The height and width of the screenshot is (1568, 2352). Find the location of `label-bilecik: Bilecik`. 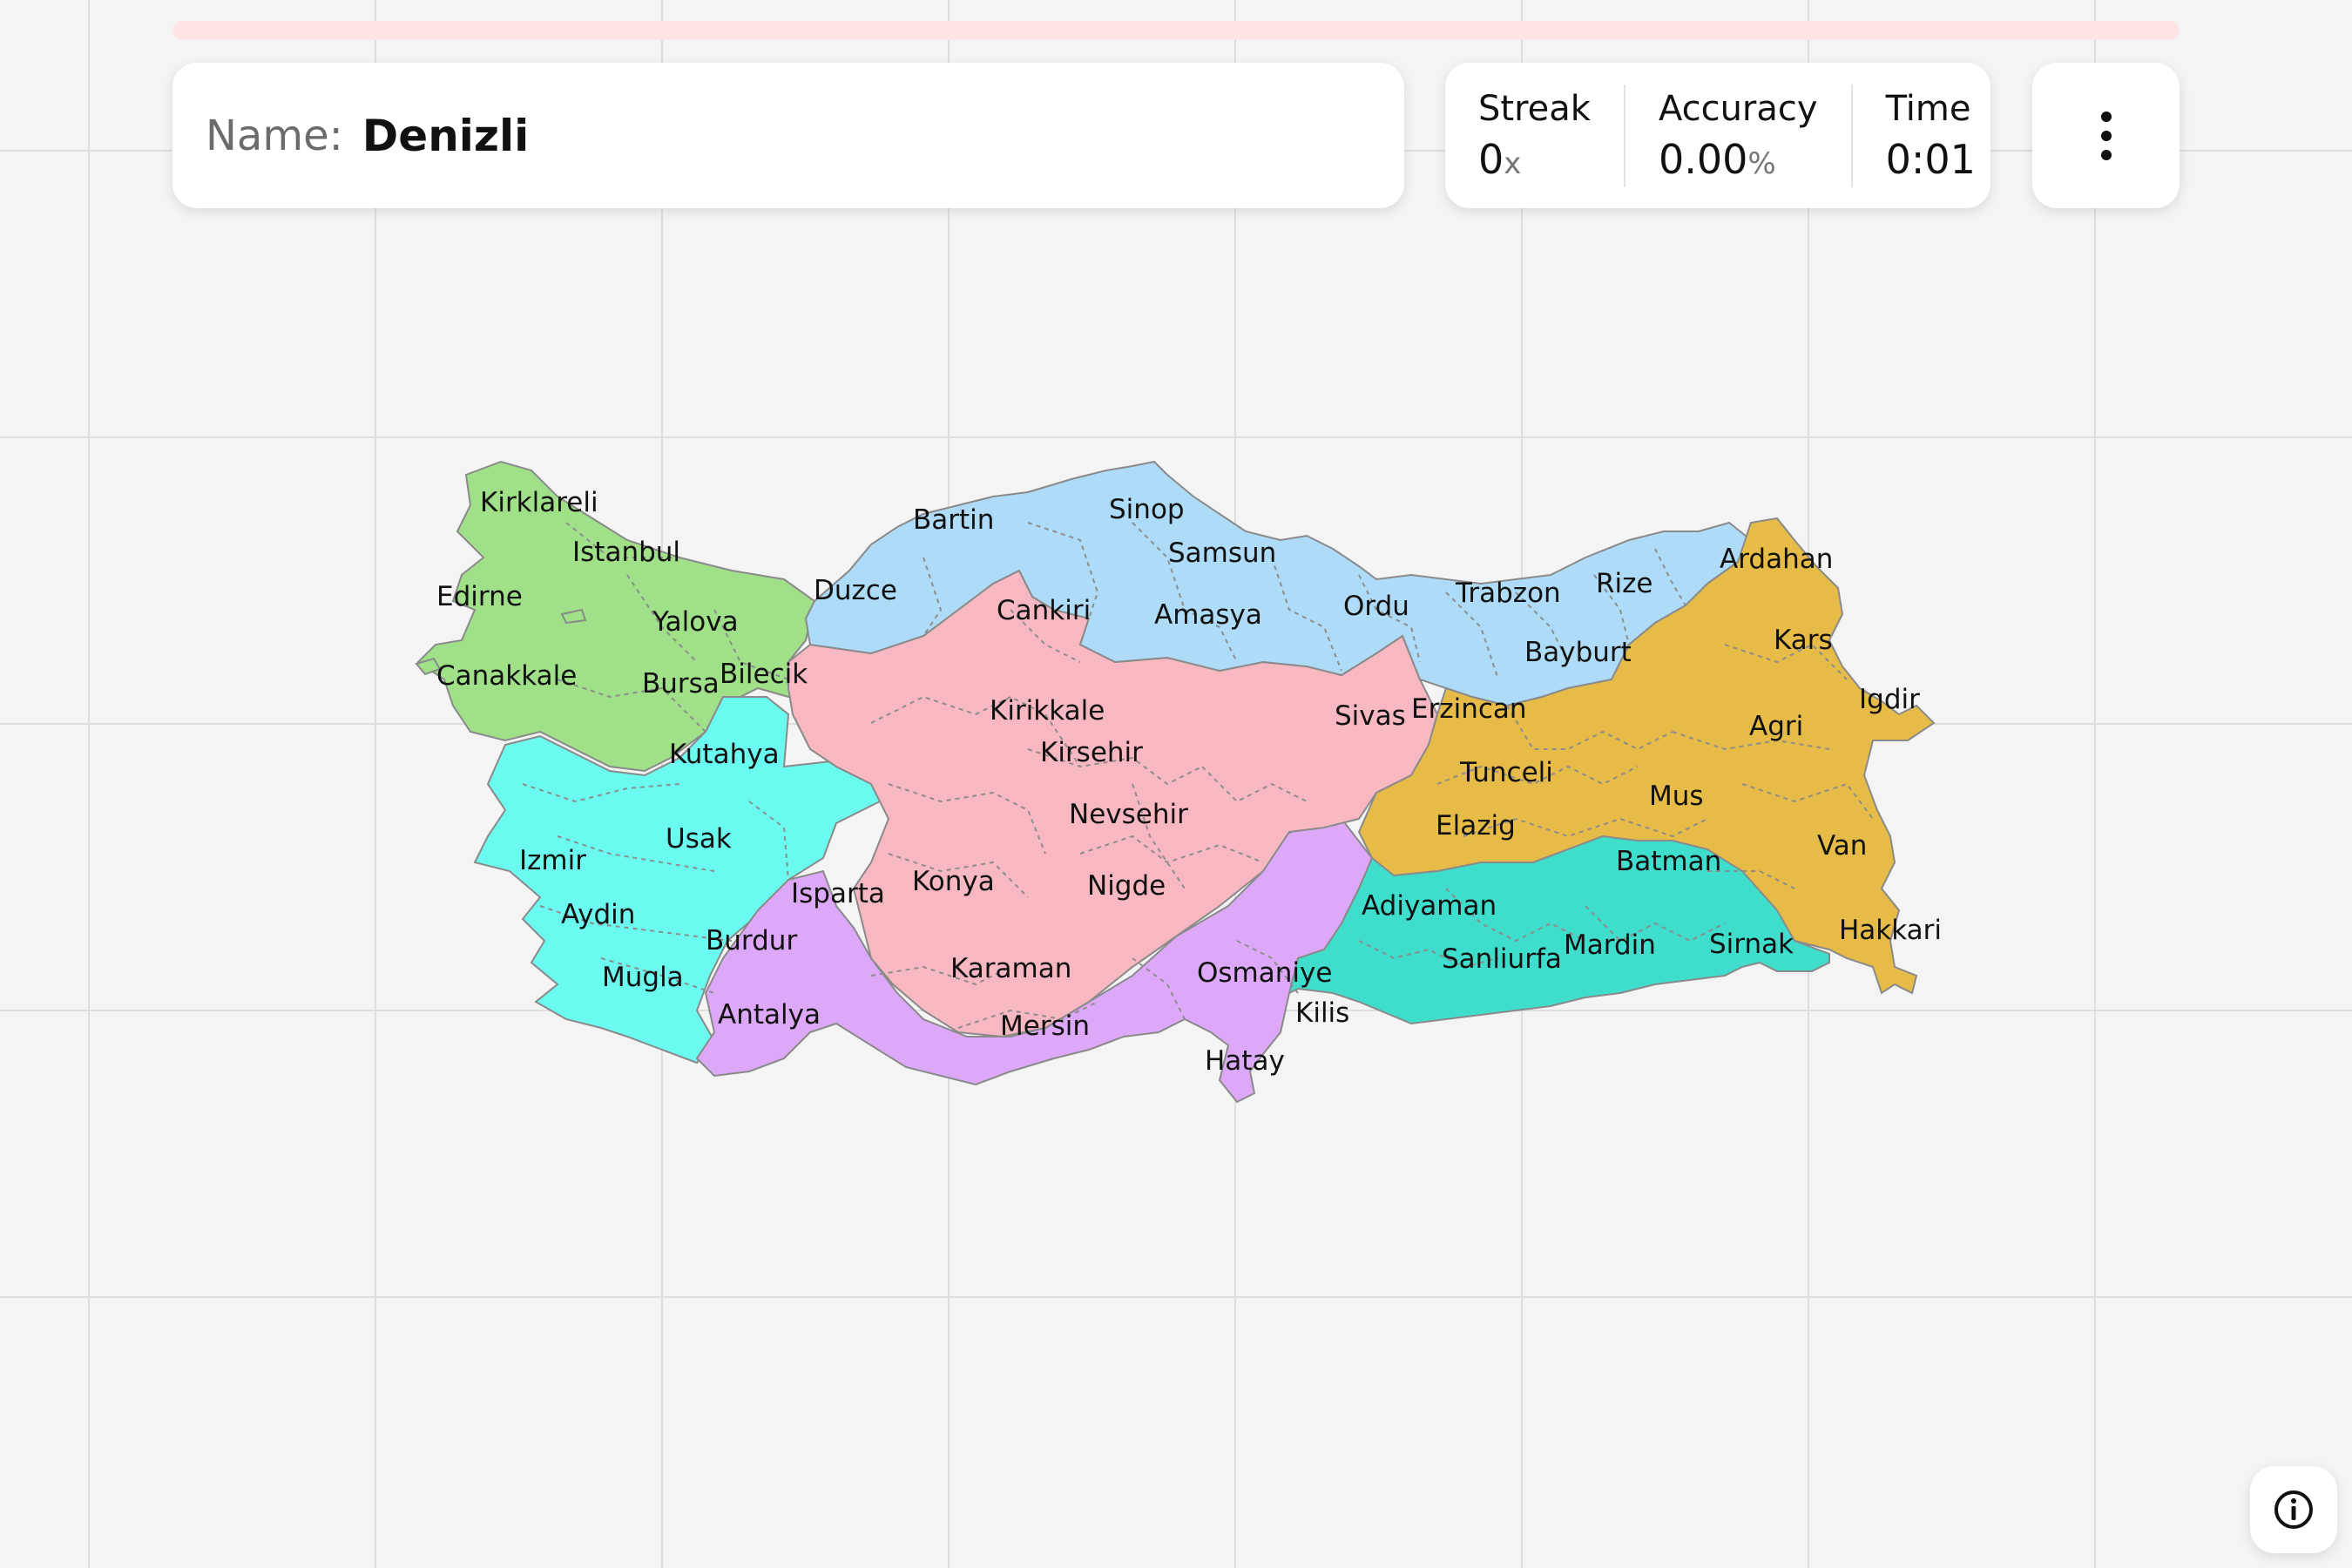

label-bilecik: Bilecik is located at coordinates (764, 674).